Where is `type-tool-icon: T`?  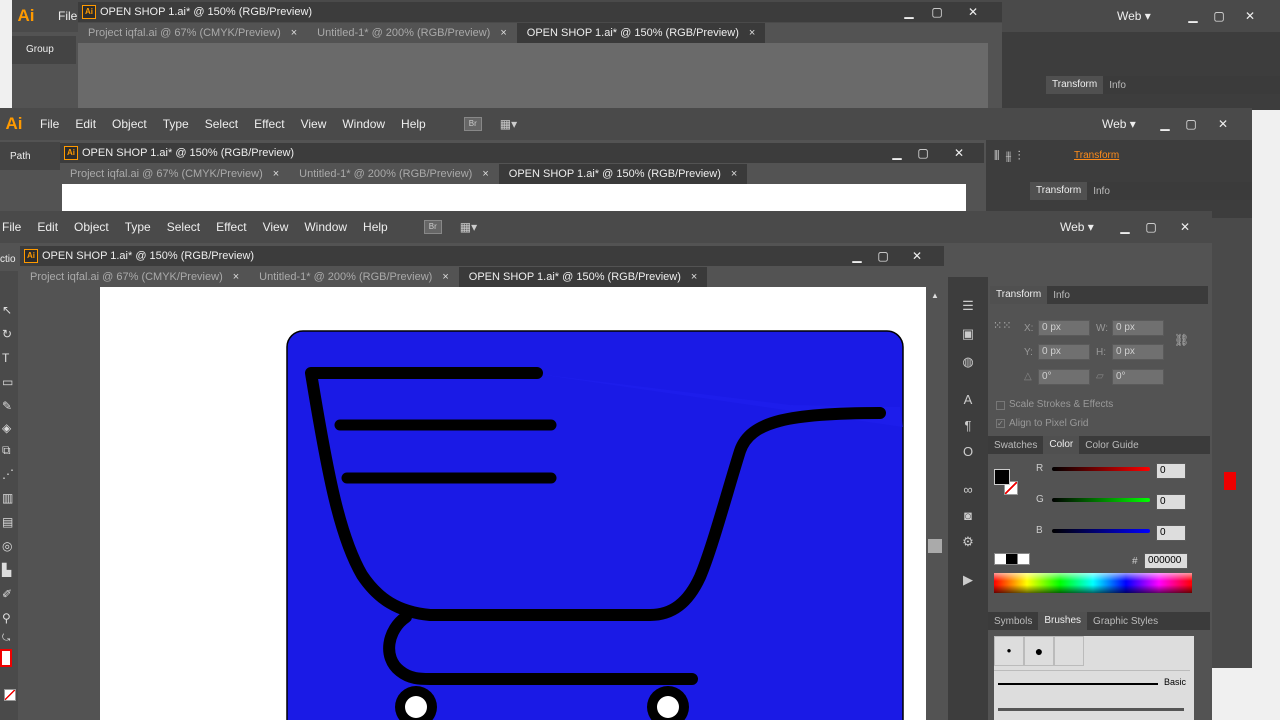 type-tool-icon: T is located at coordinates (5, 358).